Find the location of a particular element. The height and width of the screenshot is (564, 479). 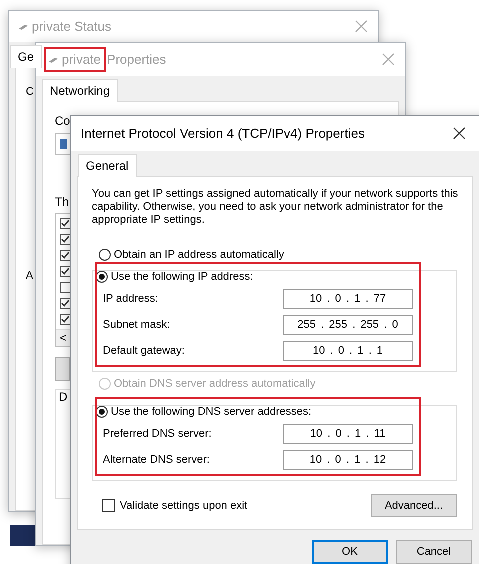

cancel-button: Cancel is located at coordinates (434, 552).